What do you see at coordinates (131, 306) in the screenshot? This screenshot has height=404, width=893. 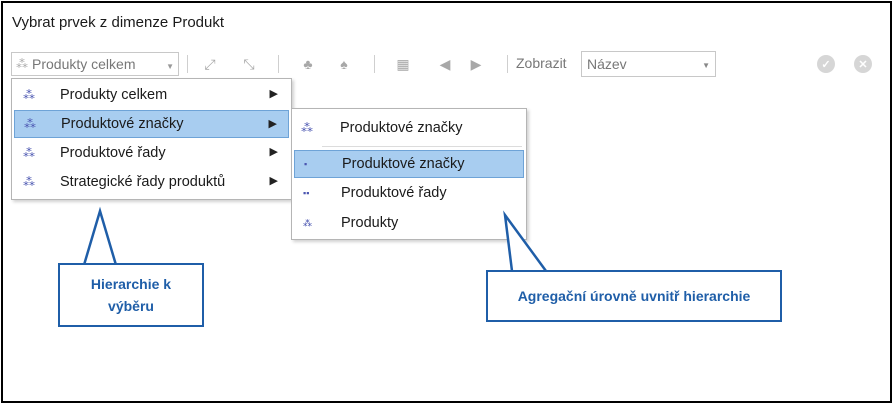 I see `hierarchy-callout-line2: výběru` at bounding box center [131, 306].